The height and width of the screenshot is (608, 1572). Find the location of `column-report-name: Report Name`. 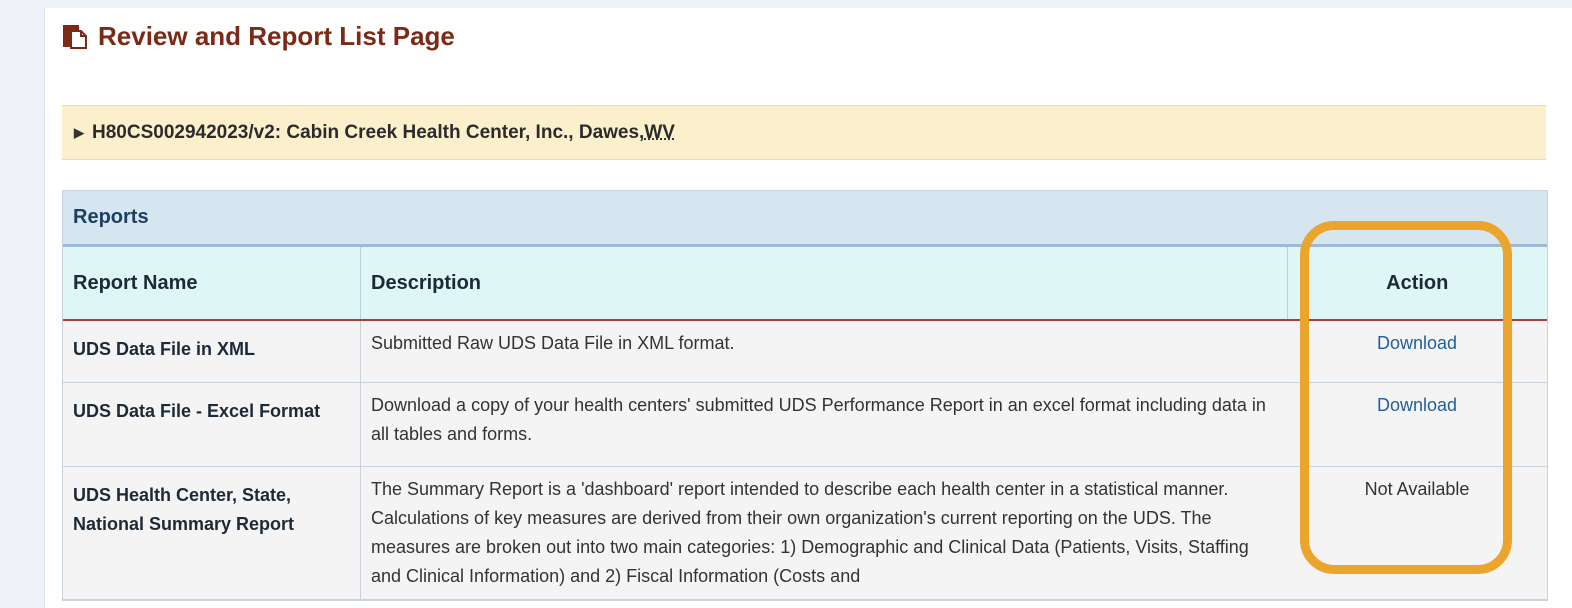

column-report-name: Report Name is located at coordinates (212, 284).